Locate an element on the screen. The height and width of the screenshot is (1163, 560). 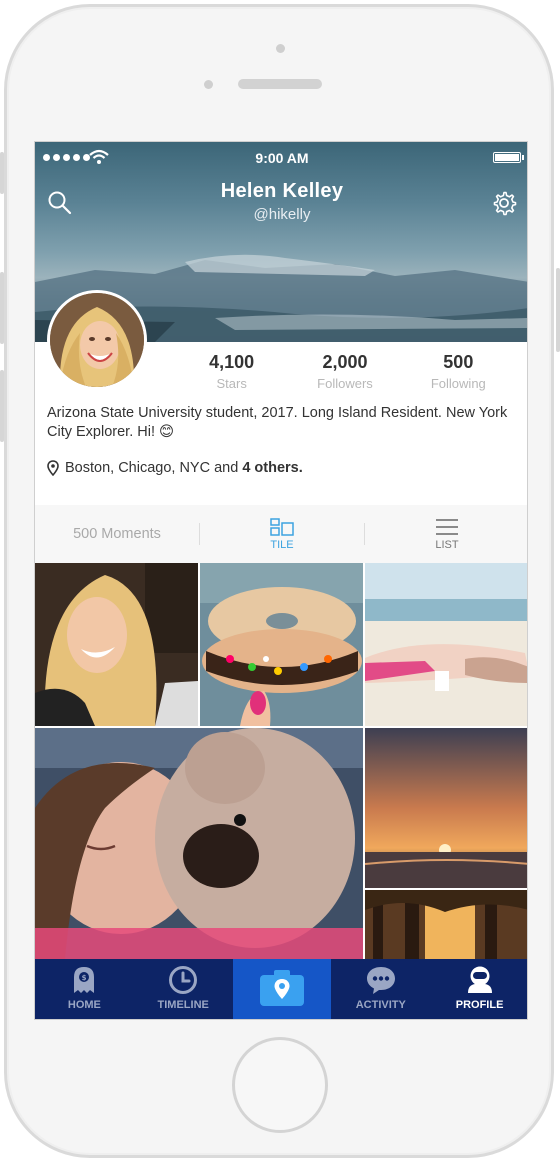
status-bar: 9:00 AM is located at coordinates (281, 158).